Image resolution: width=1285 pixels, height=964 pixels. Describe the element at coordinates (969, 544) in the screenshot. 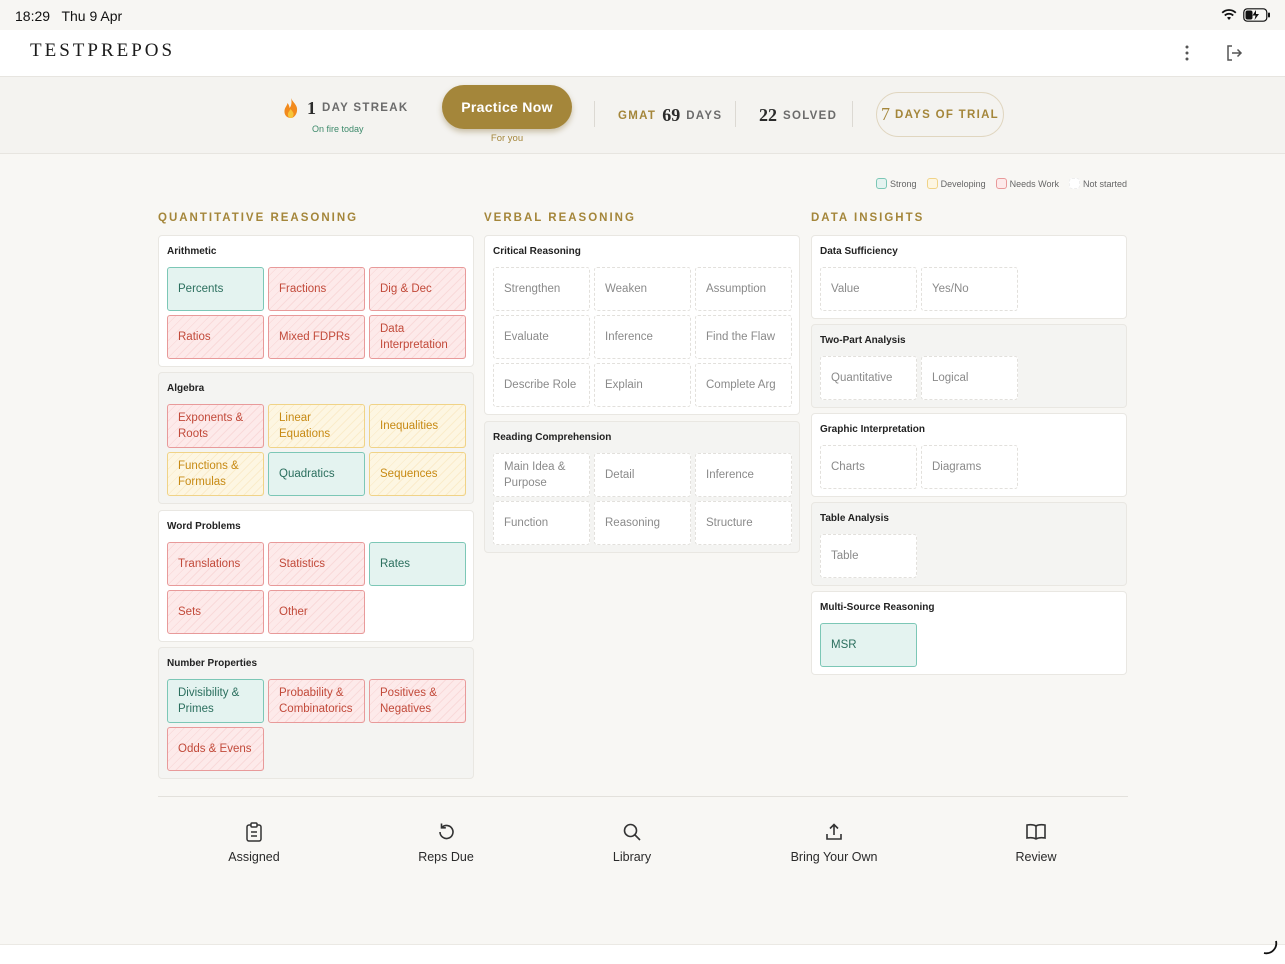

I see `table-analysis-group: Table Analysis Table` at that location.